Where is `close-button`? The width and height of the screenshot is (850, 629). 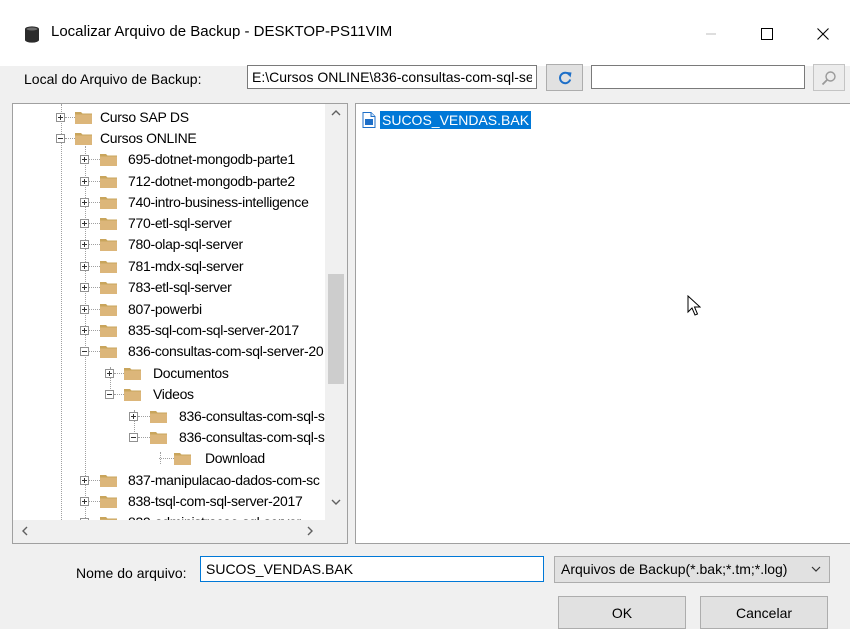 close-button is located at coordinates (823, 34).